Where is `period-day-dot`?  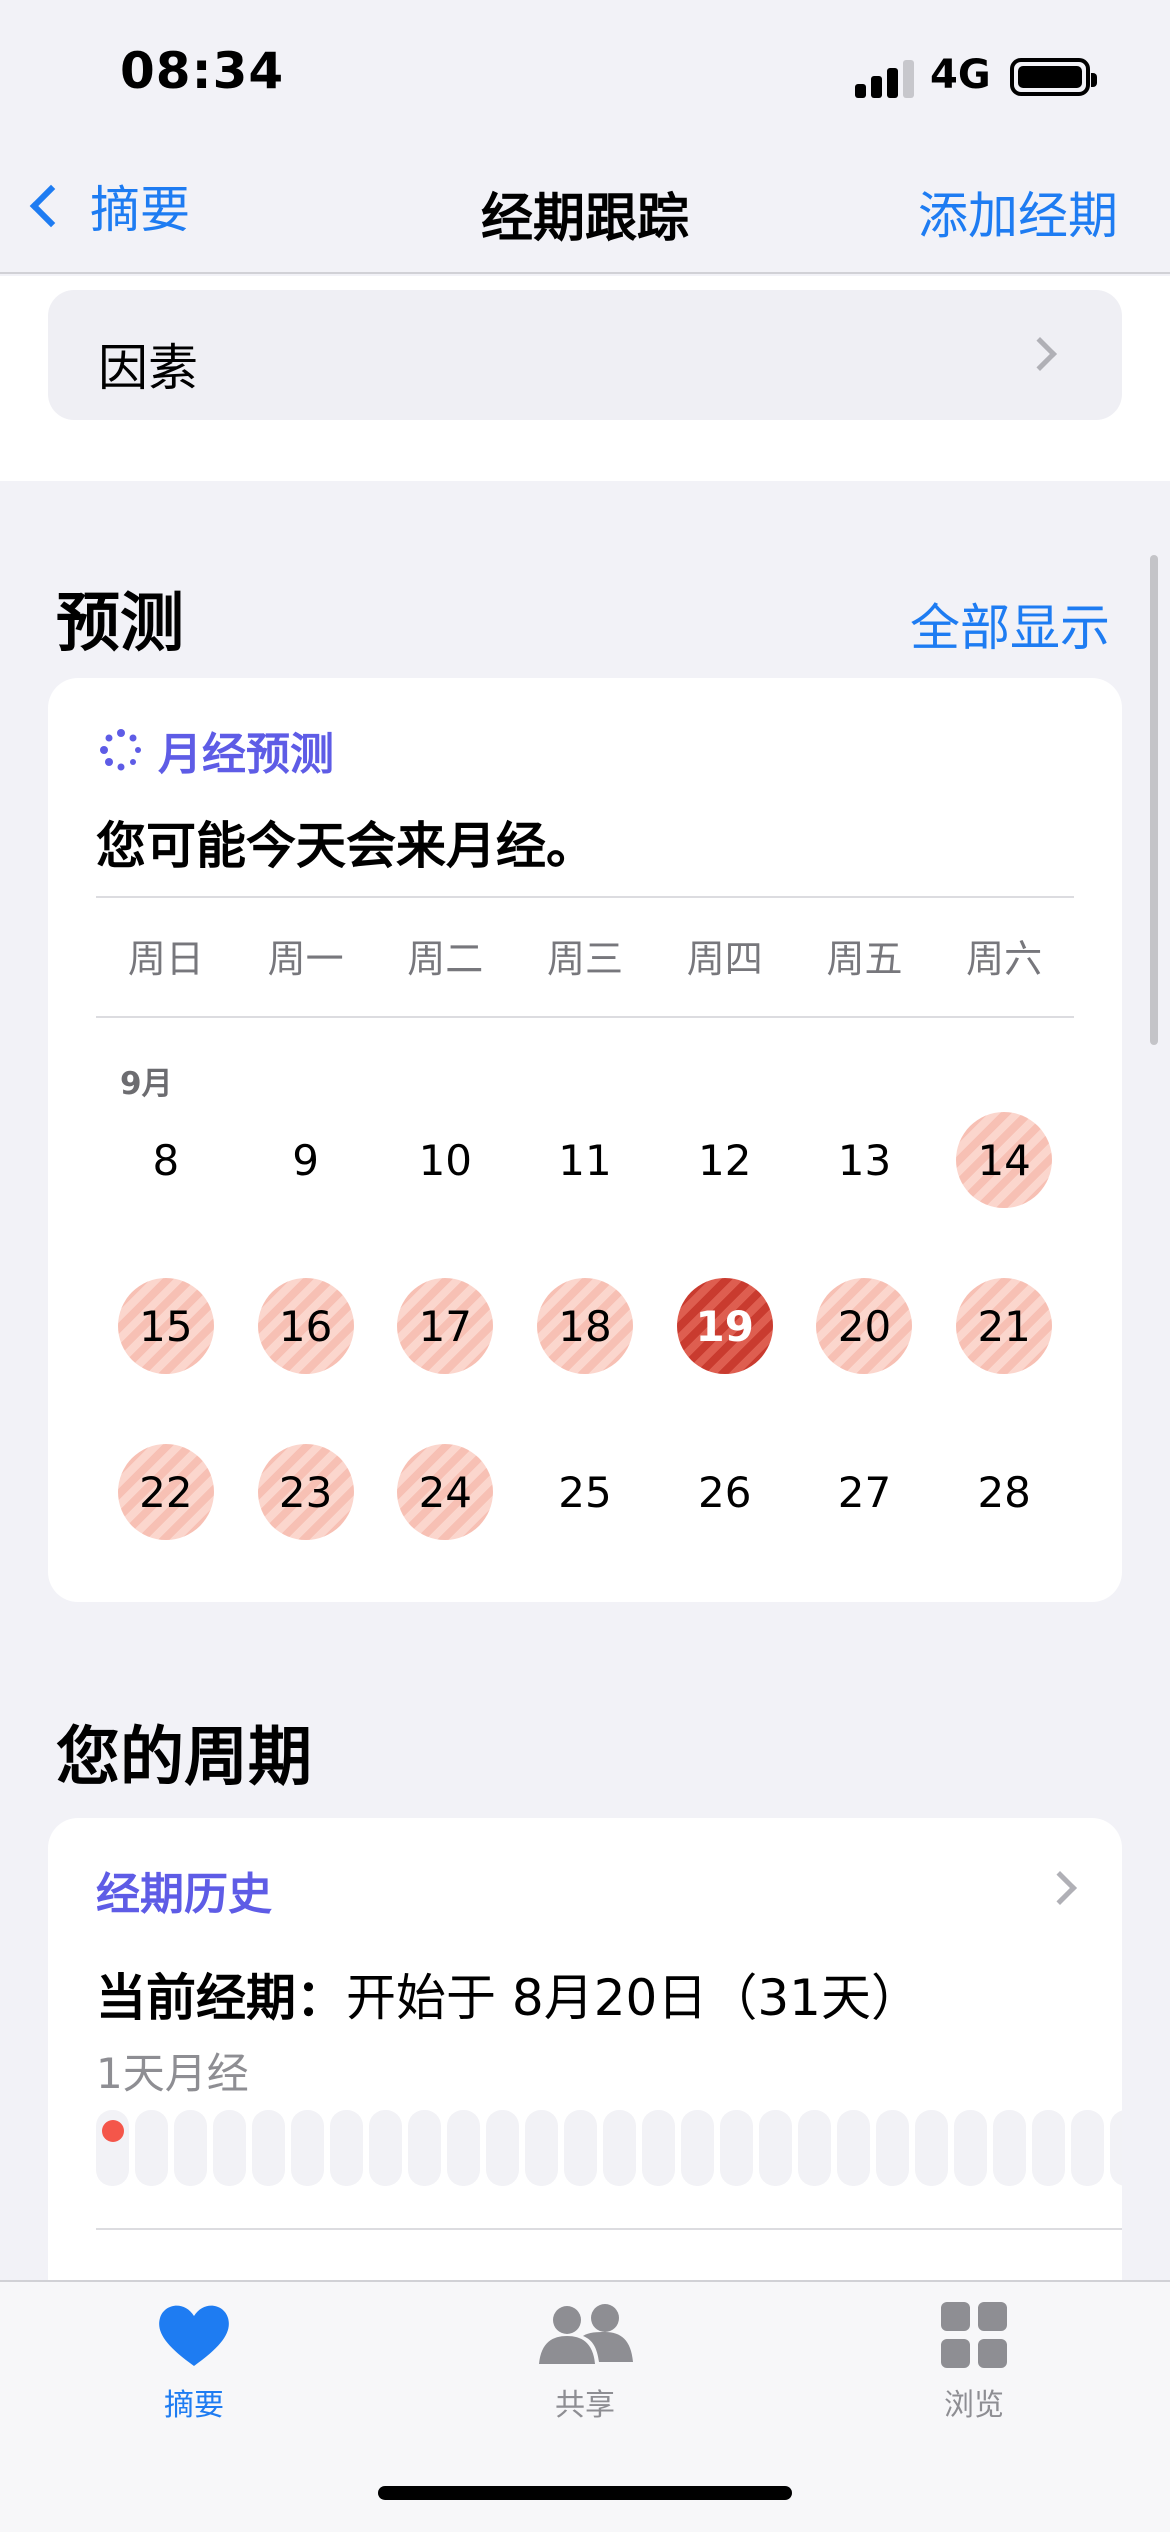
period-day-dot is located at coordinates (113, 2131).